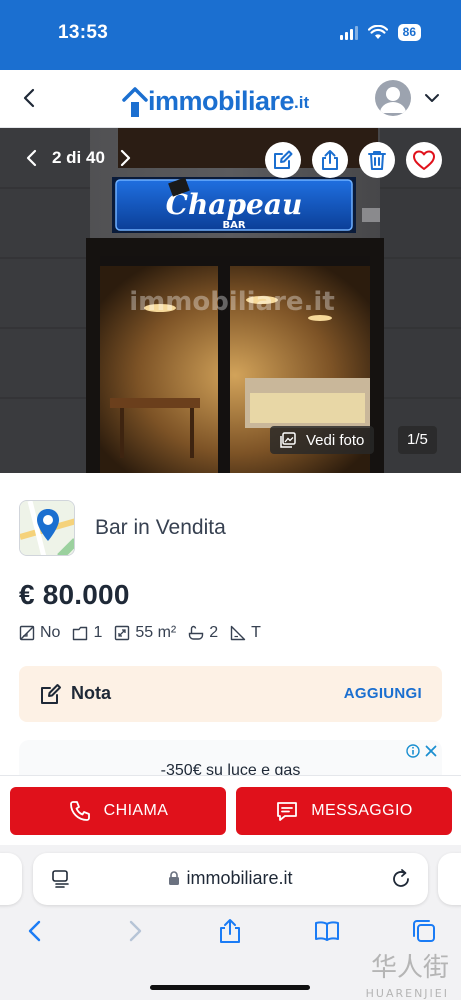  I want to click on rooms-icon, so click(80, 633).